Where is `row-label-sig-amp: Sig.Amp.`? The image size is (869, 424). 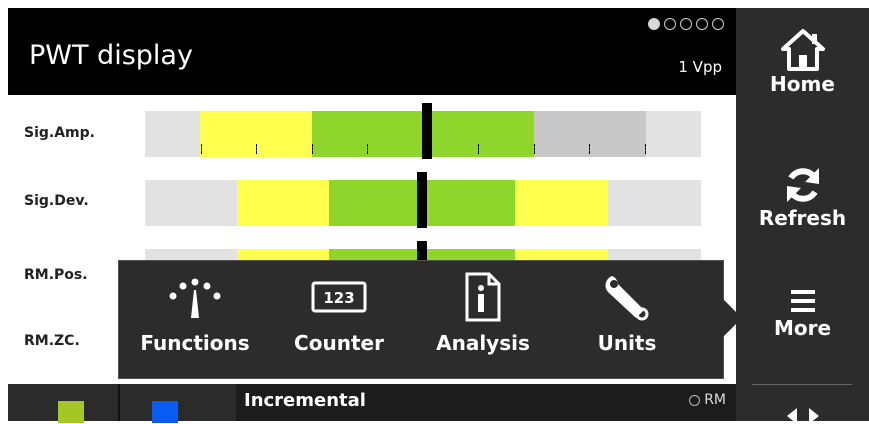
row-label-sig-amp: Sig.Amp. is located at coordinates (59, 133).